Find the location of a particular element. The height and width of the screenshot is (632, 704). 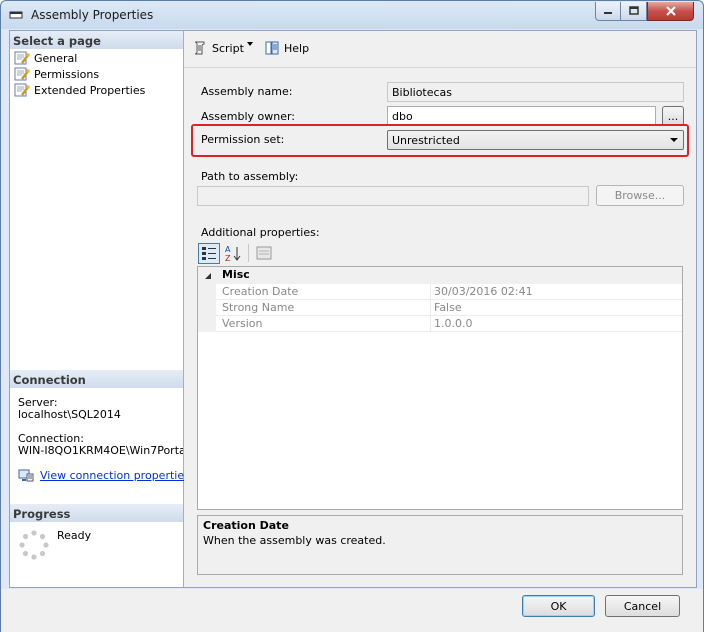

alphabetical-button: AZ is located at coordinates (233, 253).